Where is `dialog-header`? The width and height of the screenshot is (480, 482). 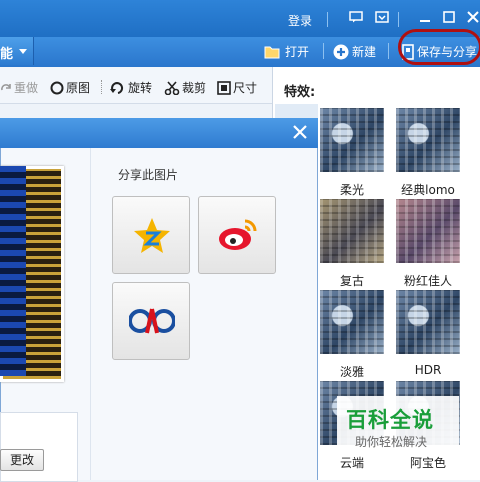 dialog-header is located at coordinates (159, 133).